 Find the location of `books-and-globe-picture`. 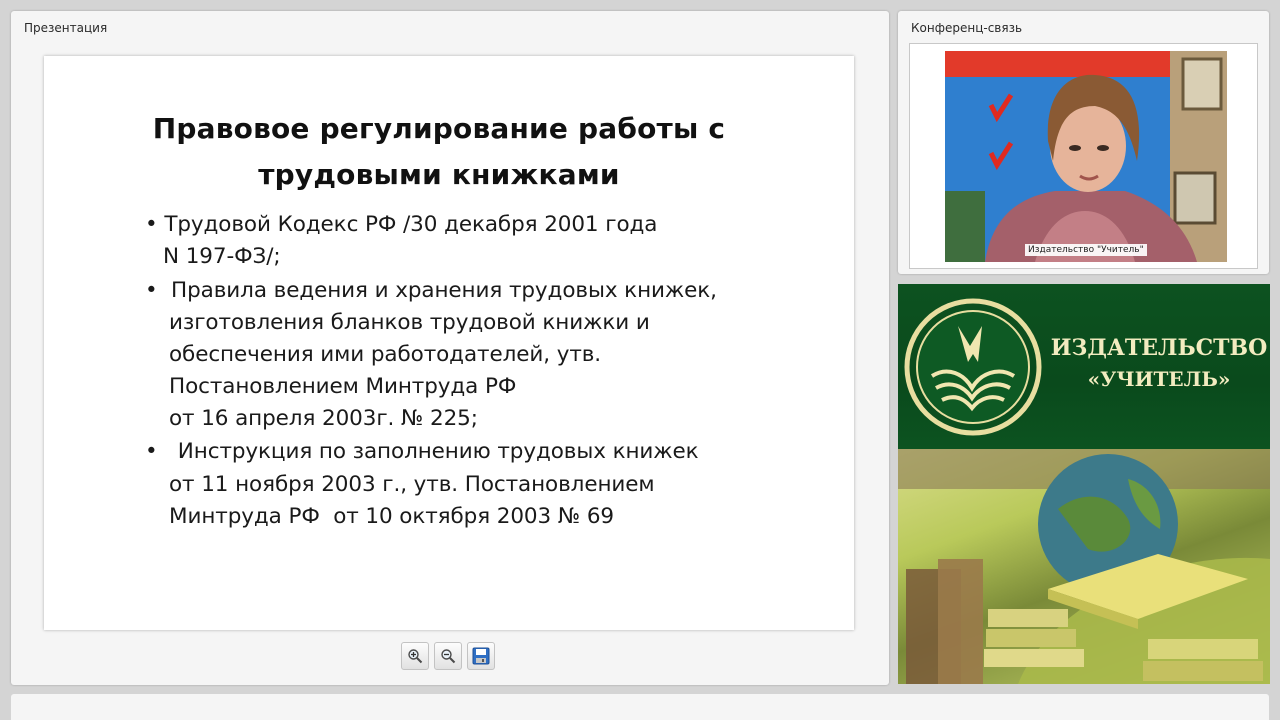

books-and-globe-picture is located at coordinates (1084, 566).